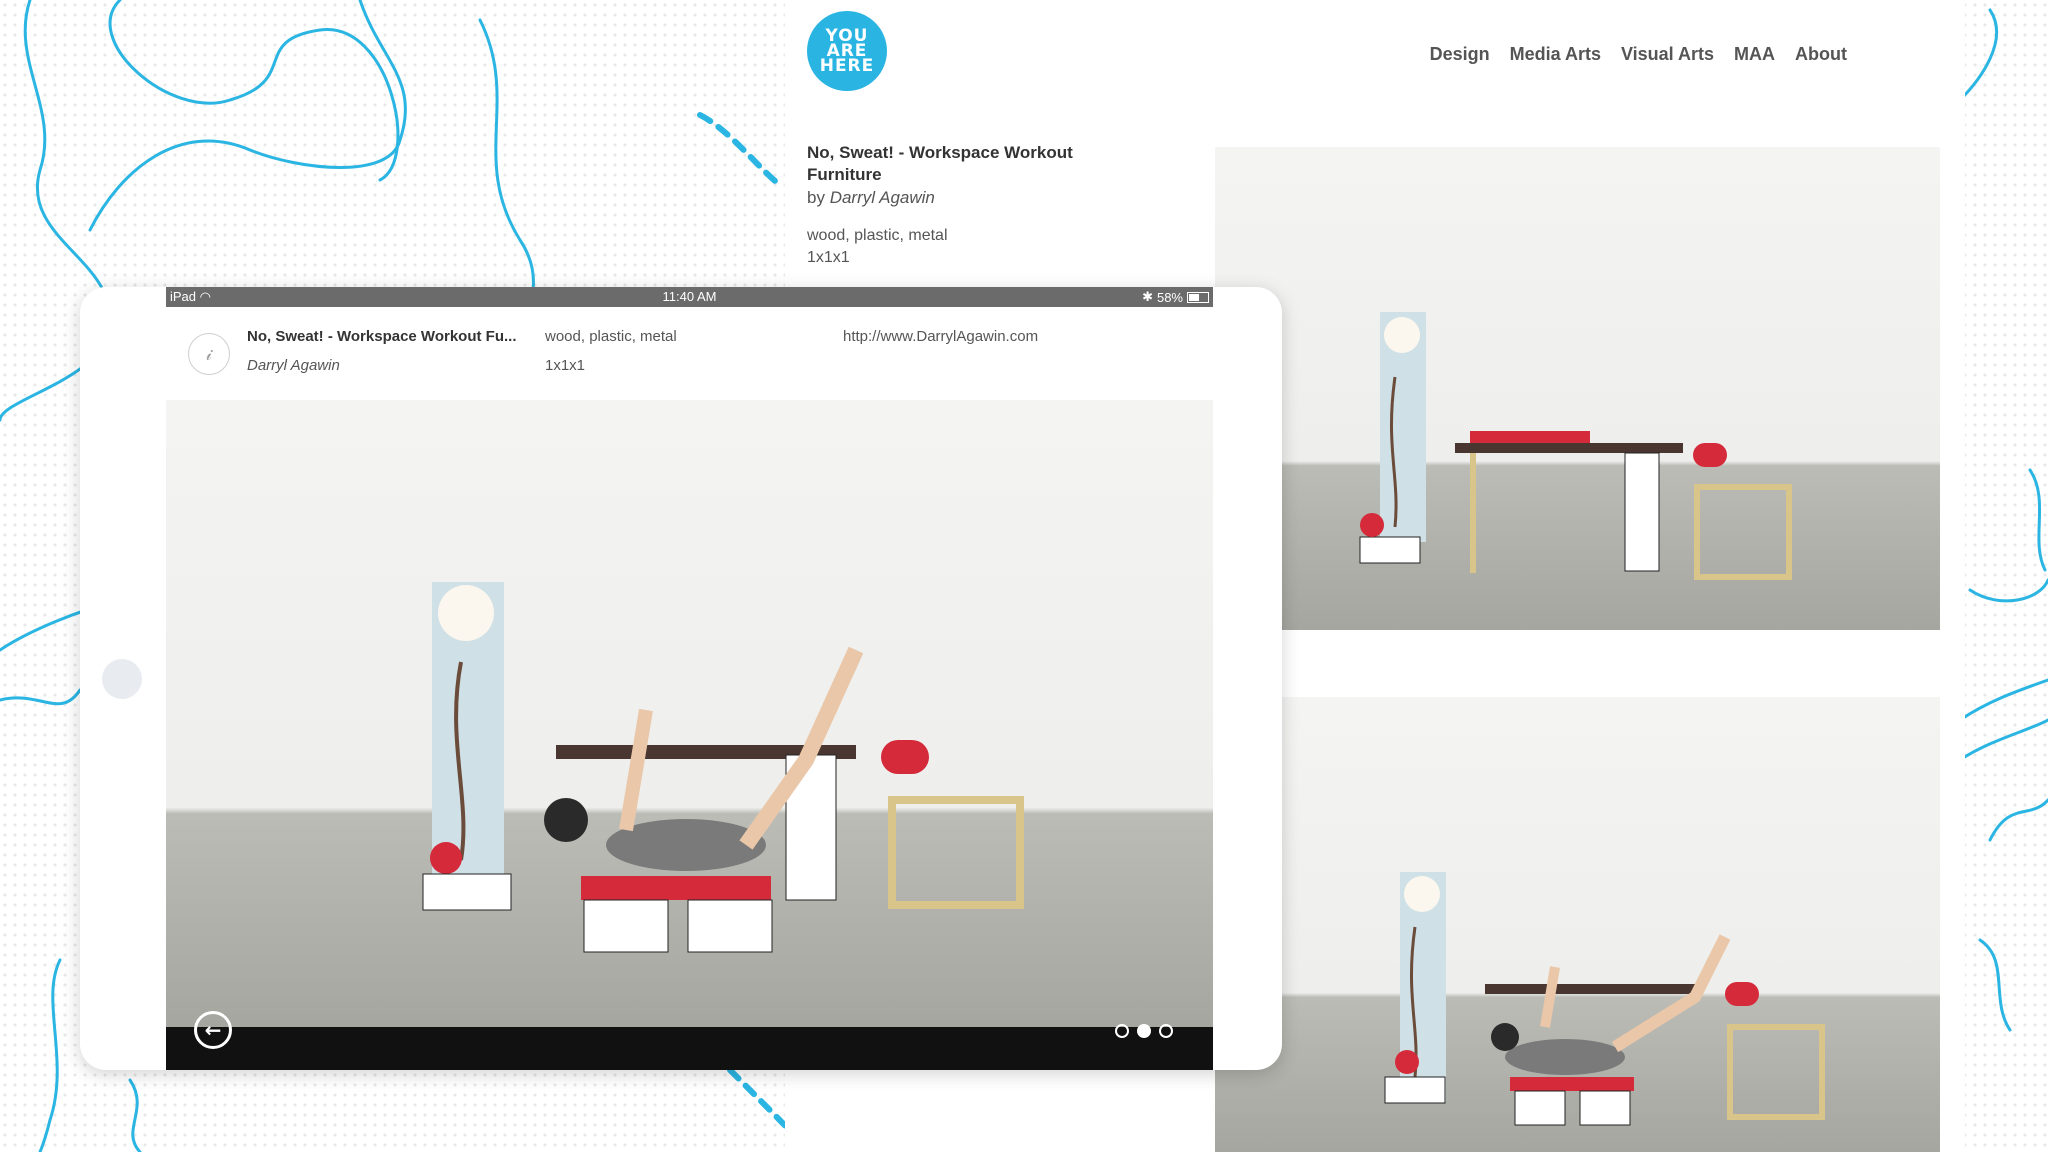  I want to click on ipad-artwork-material: wood, plastic, metal, so click(611, 336).